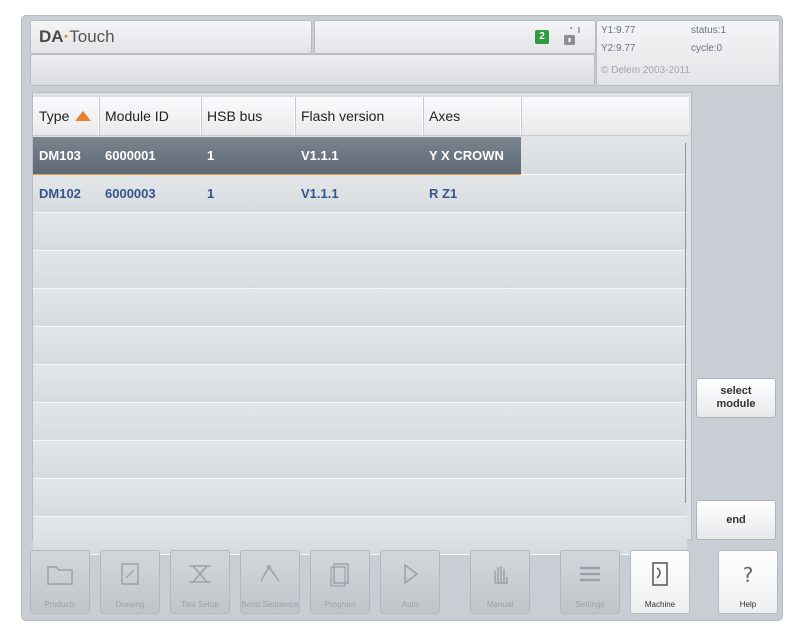 Image resolution: width=800 pixels, height=630 pixels. What do you see at coordinates (60, 155) in the screenshot?
I see `cell-type: DM103` at bounding box center [60, 155].